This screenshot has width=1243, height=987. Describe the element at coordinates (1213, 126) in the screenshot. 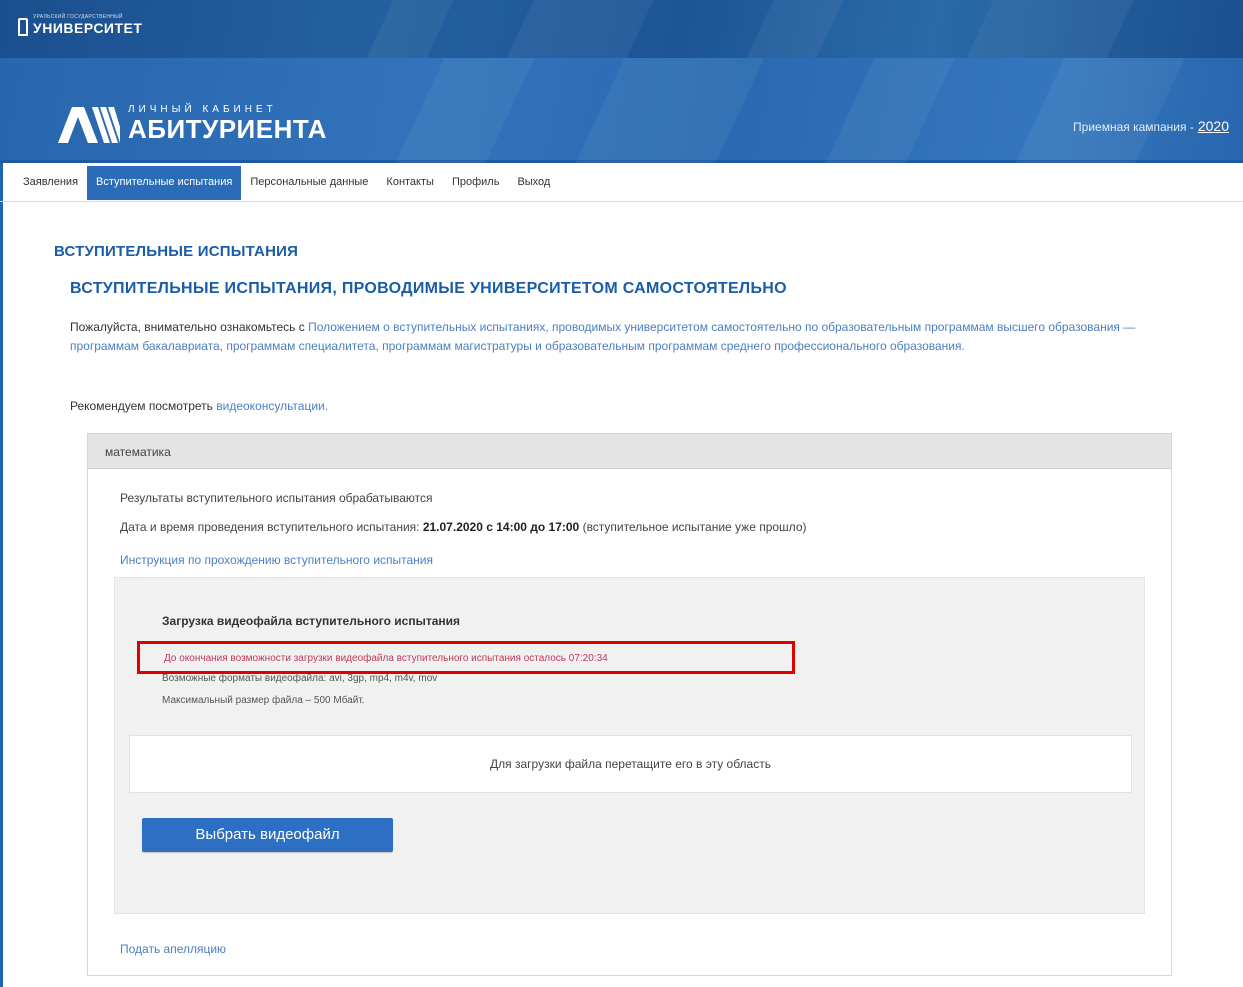

I see `campaign-year-link: 2020` at that location.